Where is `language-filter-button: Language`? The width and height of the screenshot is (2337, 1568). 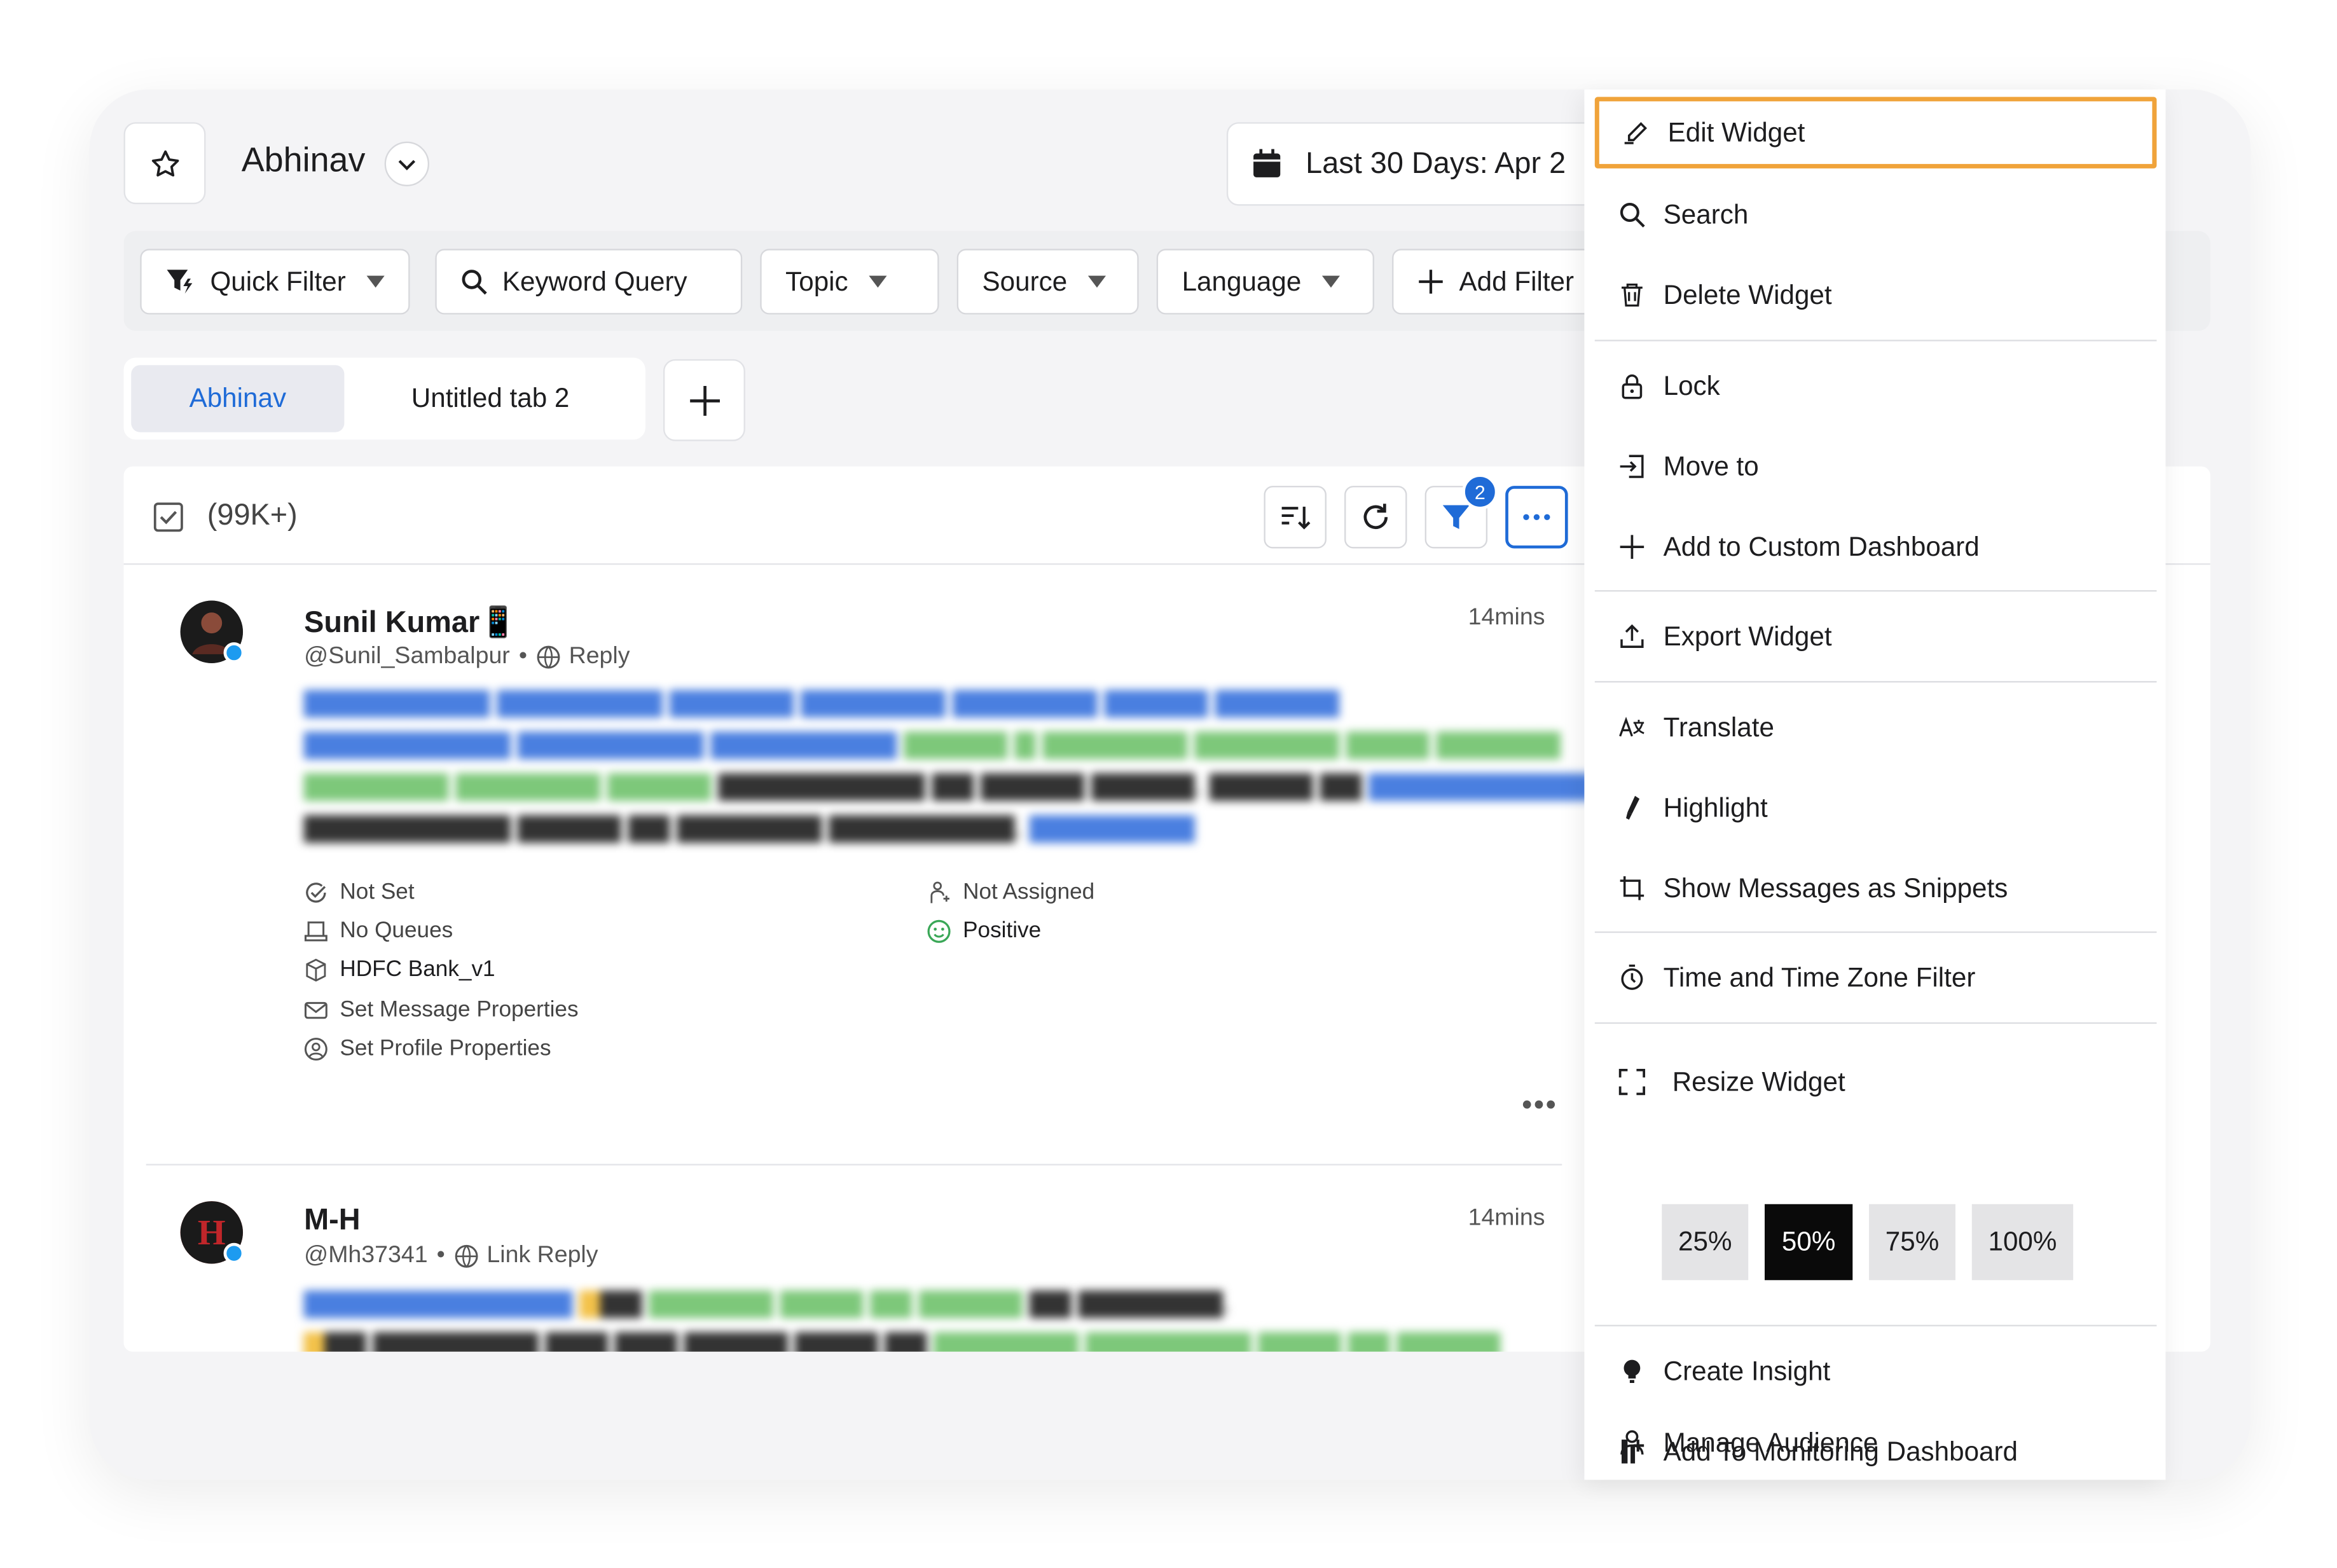 language-filter-button: Language is located at coordinates (1265, 282).